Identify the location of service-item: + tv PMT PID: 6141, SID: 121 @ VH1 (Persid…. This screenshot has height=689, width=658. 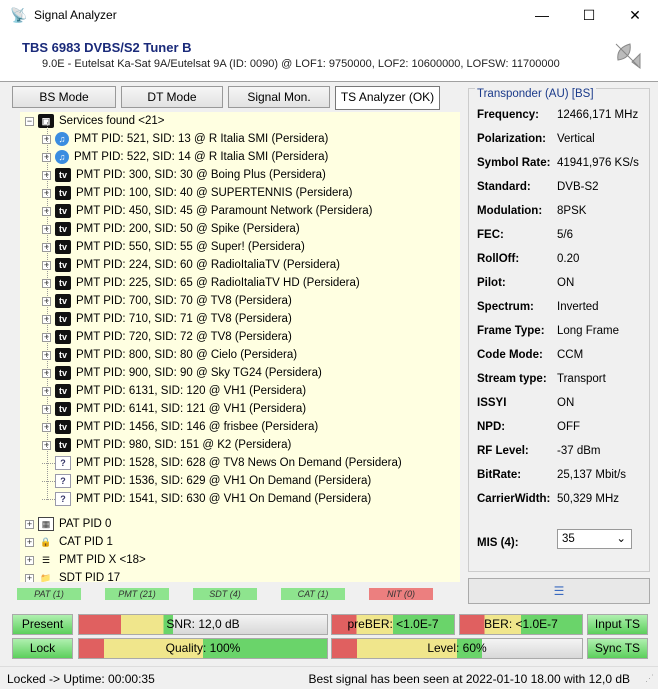
(174, 409).